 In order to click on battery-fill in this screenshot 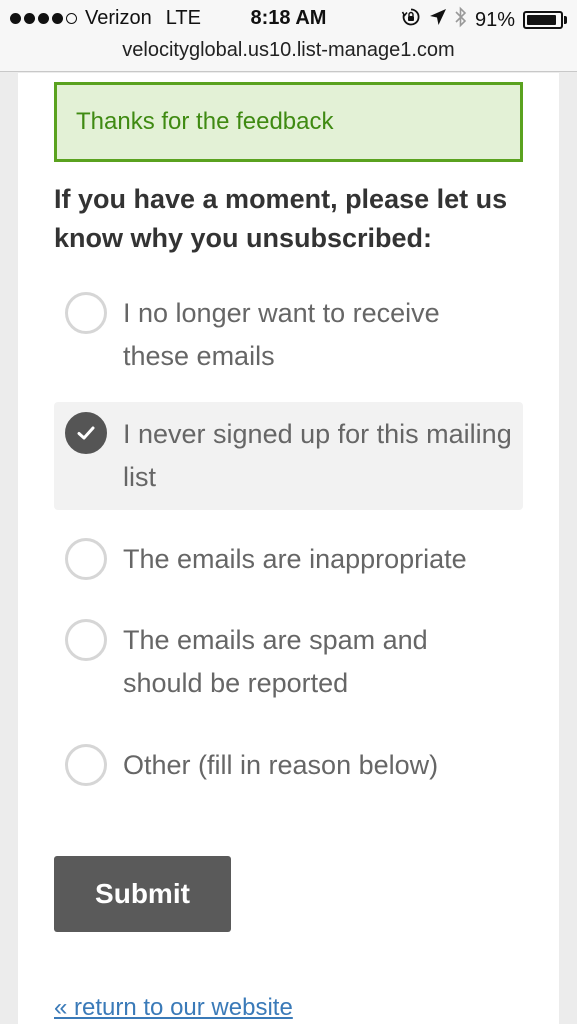, I will do `click(542, 20)`.